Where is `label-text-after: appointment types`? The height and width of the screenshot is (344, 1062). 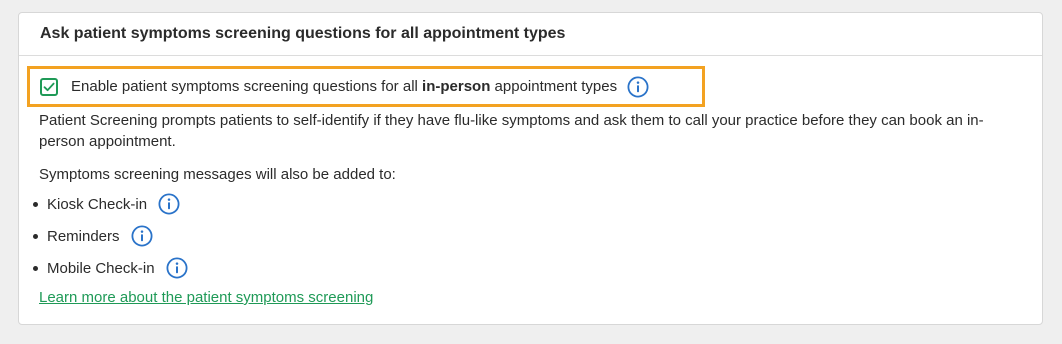 label-text-after: appointment types is located at coordinates (554, 86).